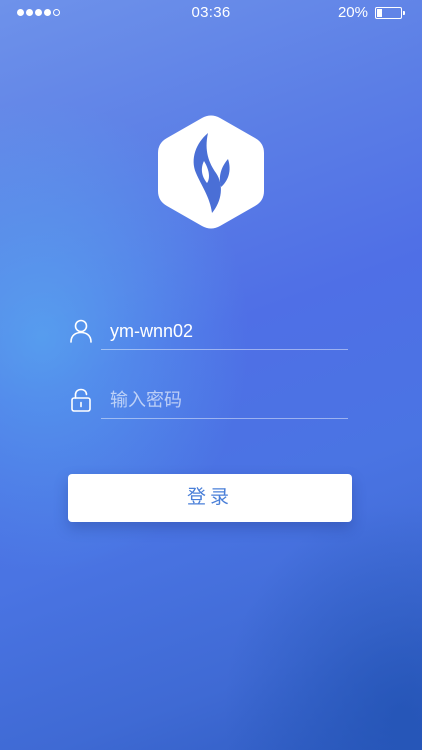 Image resolution: width=422 pixels, height=750 pixels. Describe the element at coordinates (210, 498) in the screenshot. I see `login-button: 登录` at that location.